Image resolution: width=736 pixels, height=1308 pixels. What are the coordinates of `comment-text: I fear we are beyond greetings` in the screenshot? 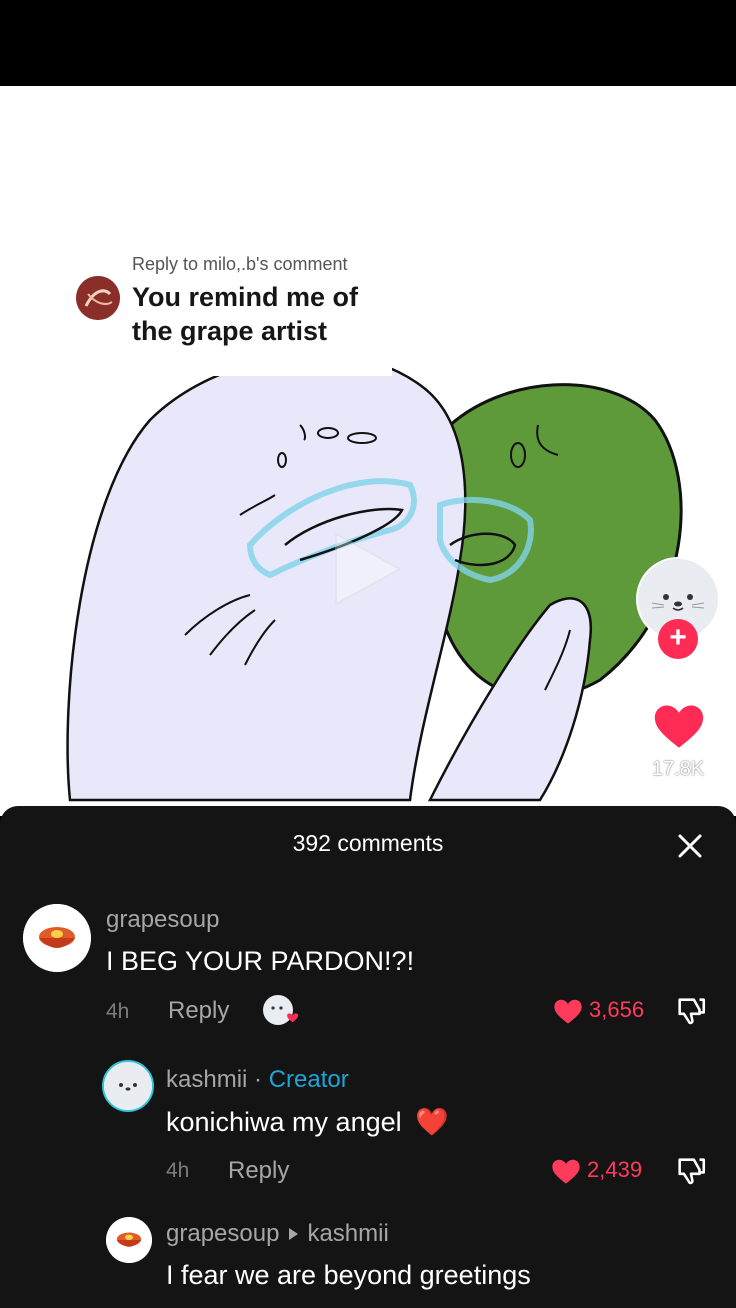 It's located at (348, 1275).